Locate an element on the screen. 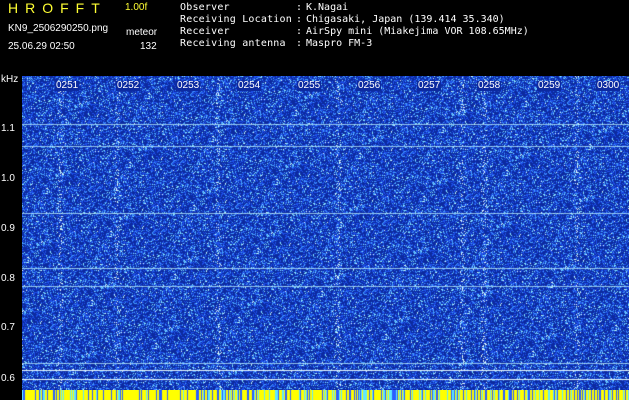  x-tick-0251: 0251 is located at coordinates (67, 85).